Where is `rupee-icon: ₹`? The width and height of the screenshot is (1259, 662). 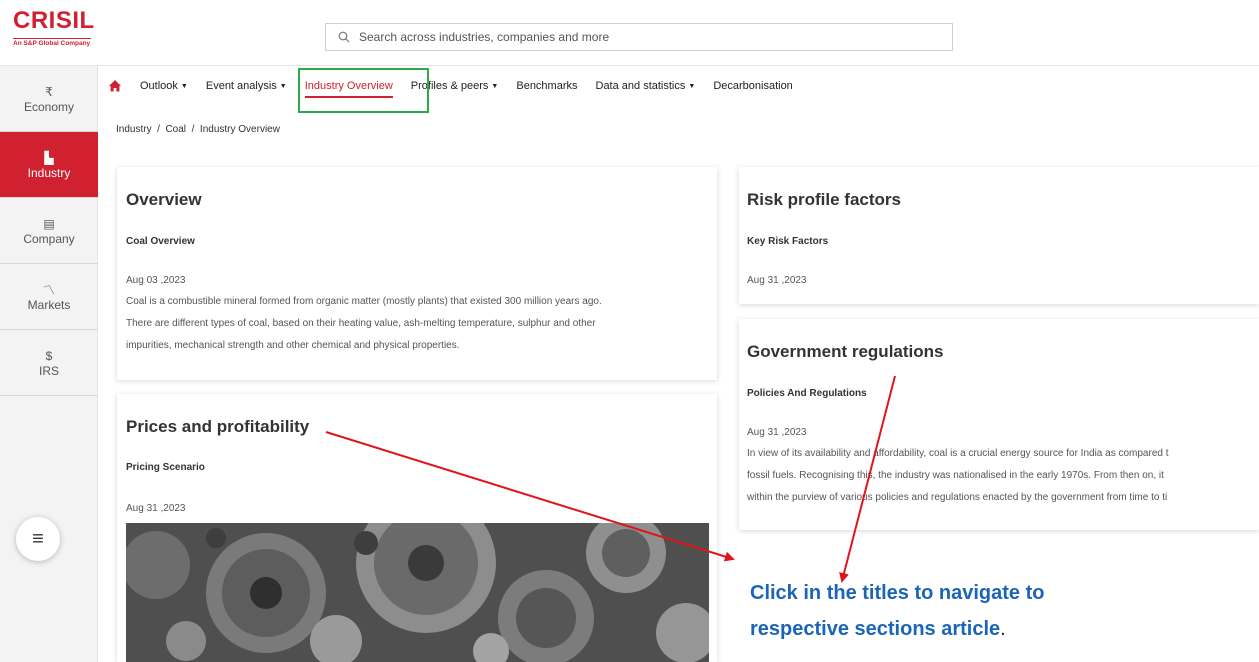
rupee-icon: ₹ is located at coordinates (49, 91).